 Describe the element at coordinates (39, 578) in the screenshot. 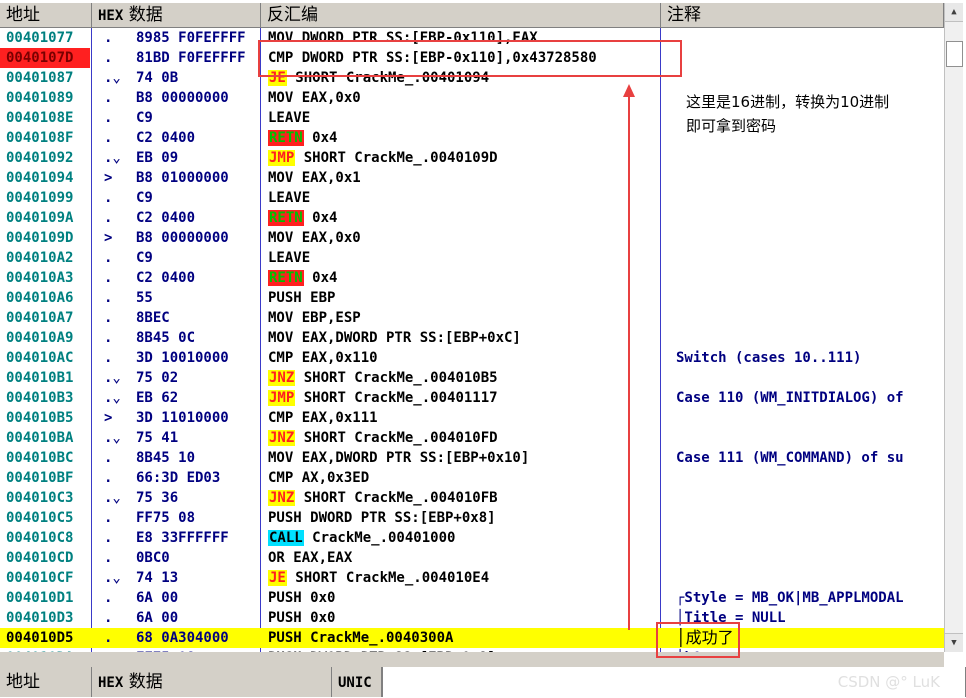

I see `row-address: 004010CF` at that location.